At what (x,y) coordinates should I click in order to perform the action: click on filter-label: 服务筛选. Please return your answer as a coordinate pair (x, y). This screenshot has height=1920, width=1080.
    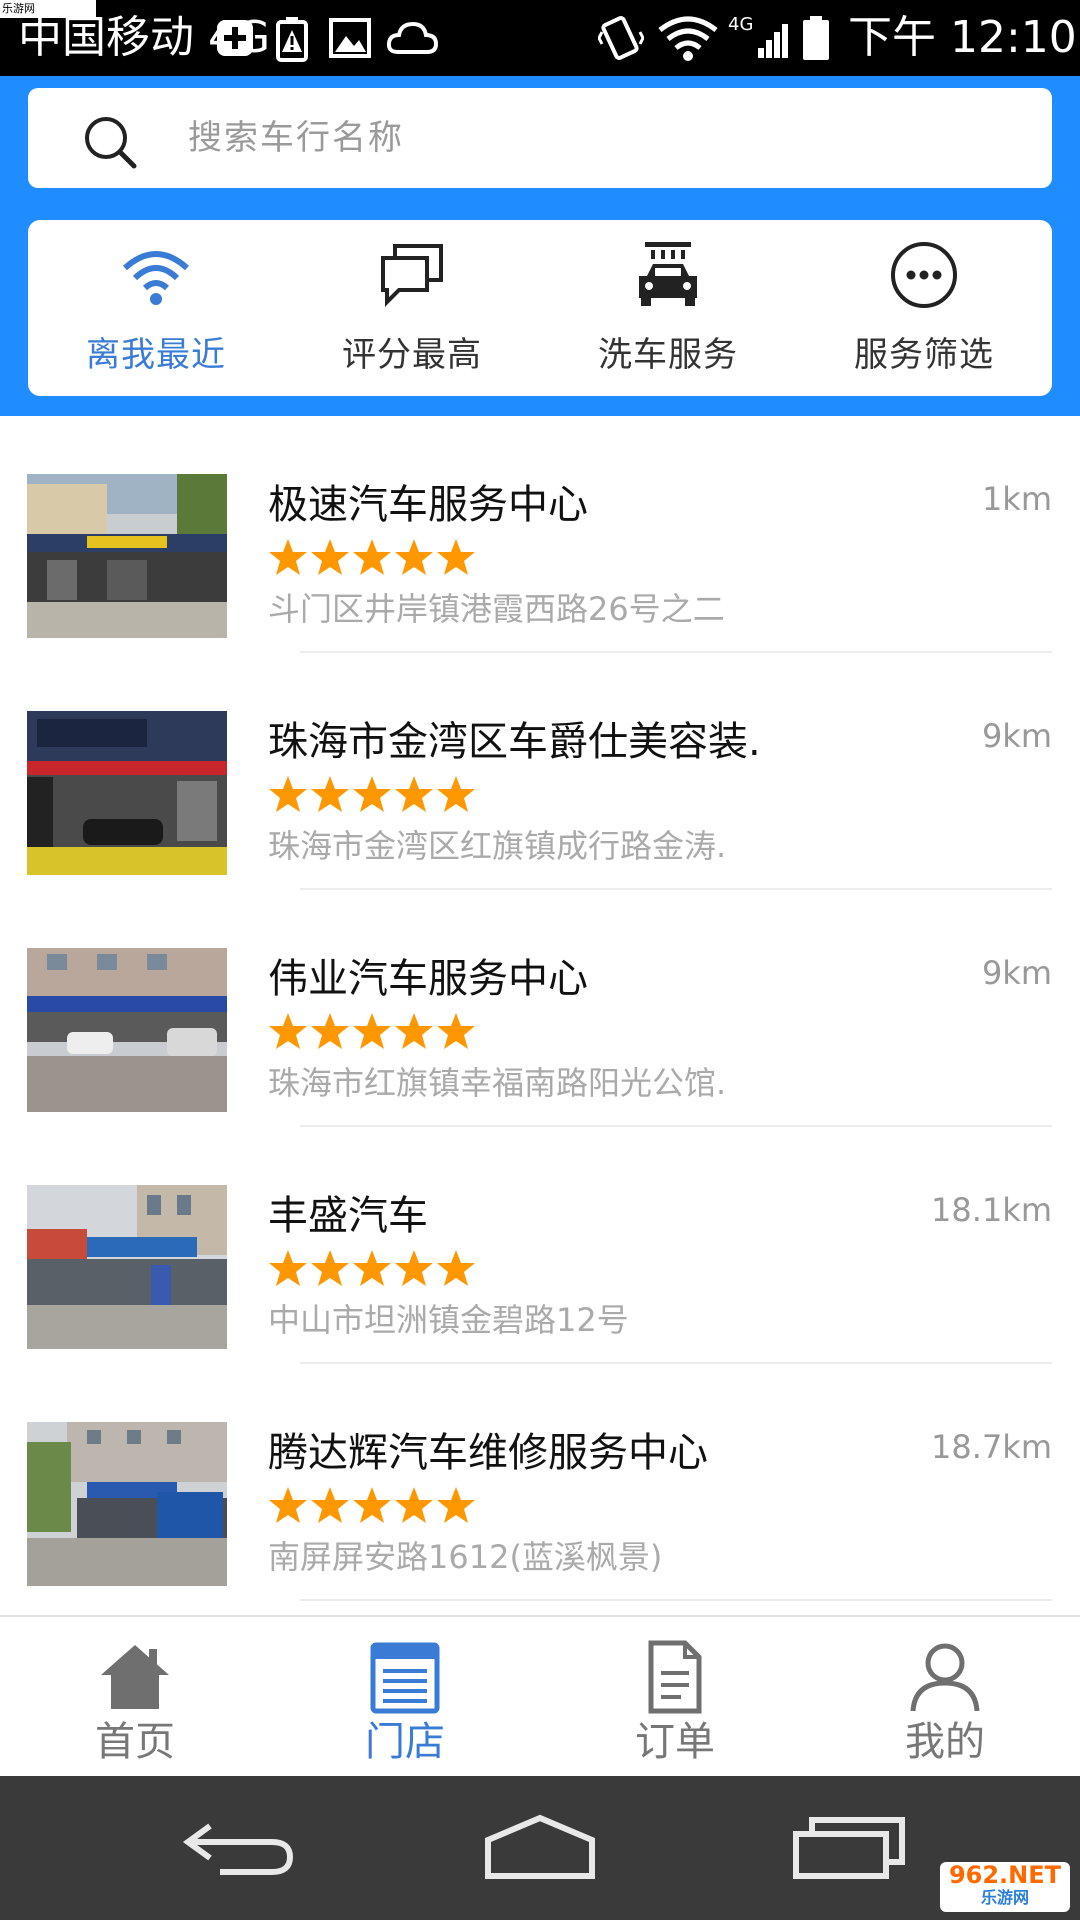
    Looking at the image, I should click on (924, 355).